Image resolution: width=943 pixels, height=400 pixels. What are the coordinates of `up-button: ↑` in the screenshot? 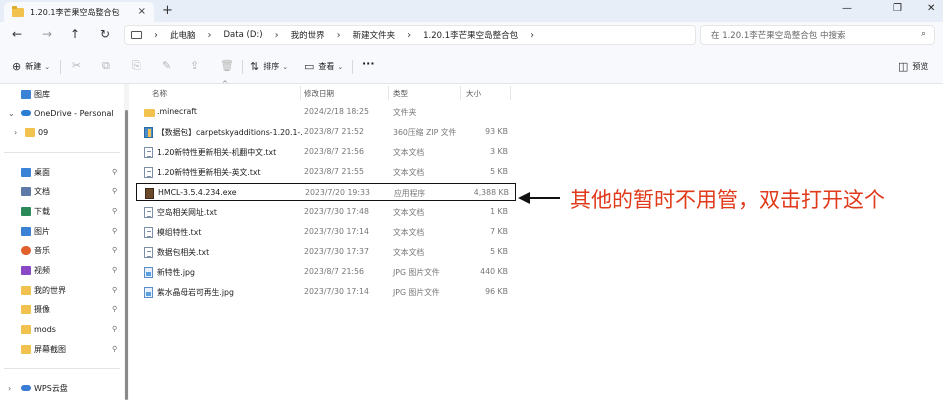 It's located at (75, 34).